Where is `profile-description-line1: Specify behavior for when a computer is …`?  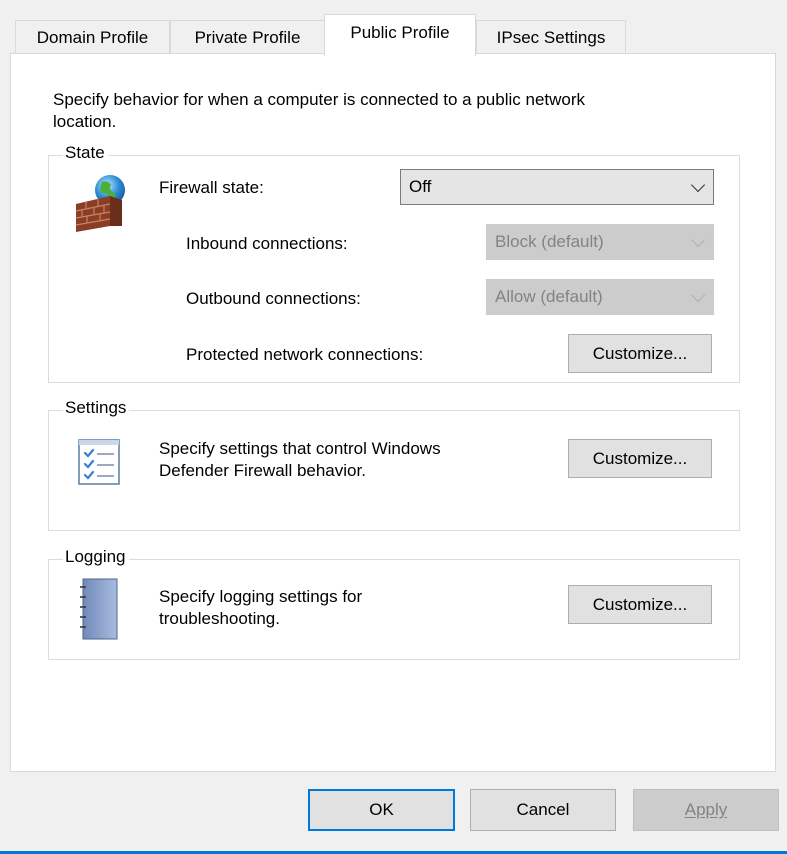 profile-description-line1: Specify behavior for when a computer is … is located at coordinates (319, 99).